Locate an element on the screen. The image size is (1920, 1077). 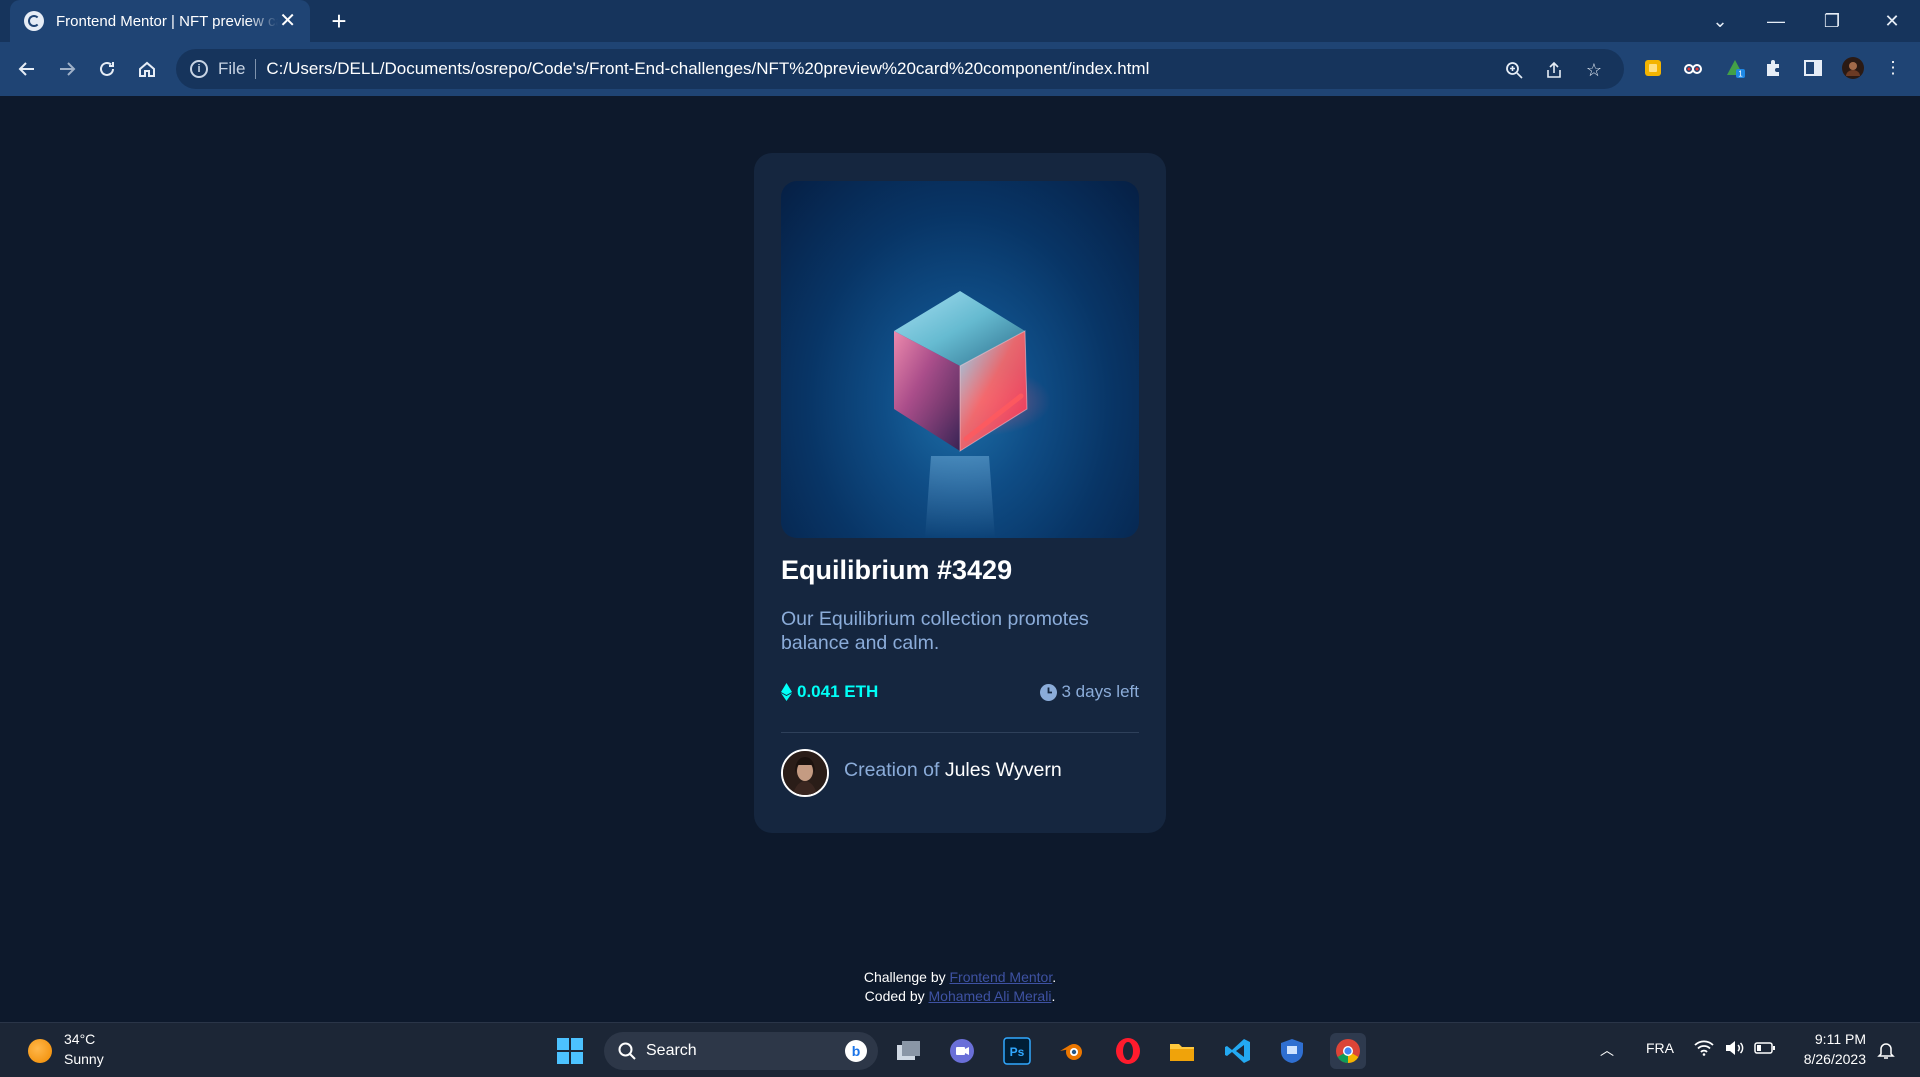
nft-image is located at coordinates (960, 359).